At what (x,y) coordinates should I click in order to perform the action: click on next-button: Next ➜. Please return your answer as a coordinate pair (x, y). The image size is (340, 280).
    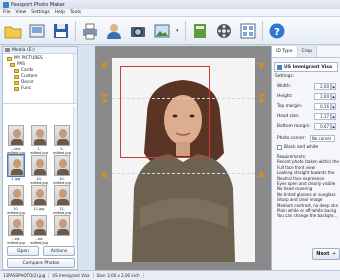
    Looking at the image, I should click on (326, 254).